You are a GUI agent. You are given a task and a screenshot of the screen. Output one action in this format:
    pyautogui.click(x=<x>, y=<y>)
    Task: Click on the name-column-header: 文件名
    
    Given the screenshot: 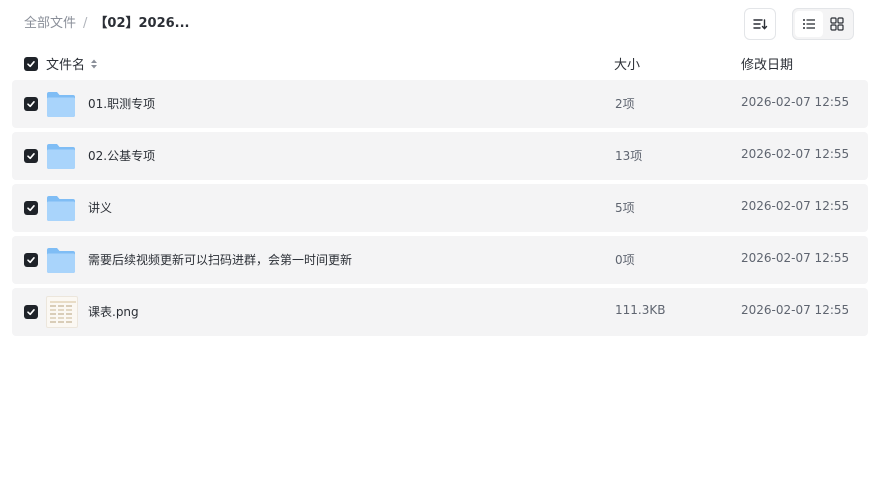 What is the action you would take?
    pyautogui.click(x=72, y=63)
    